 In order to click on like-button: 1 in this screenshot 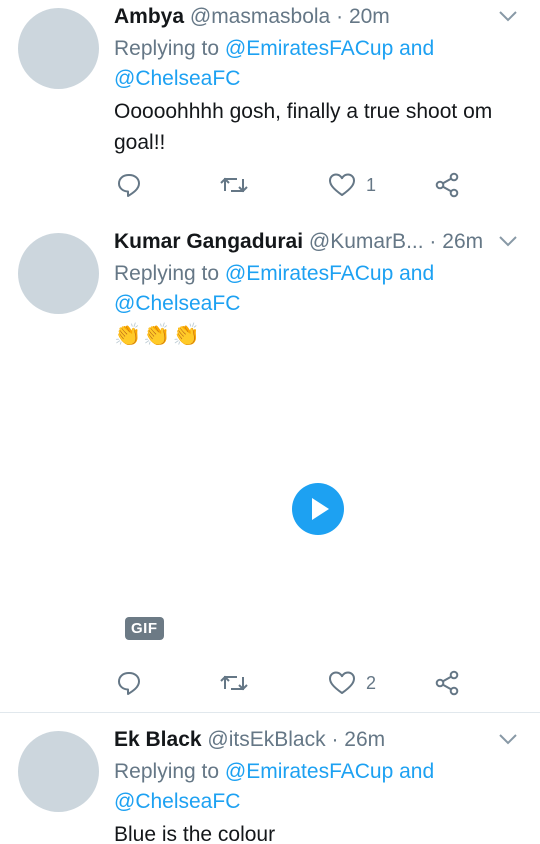, I will do `click(352, 185)`.